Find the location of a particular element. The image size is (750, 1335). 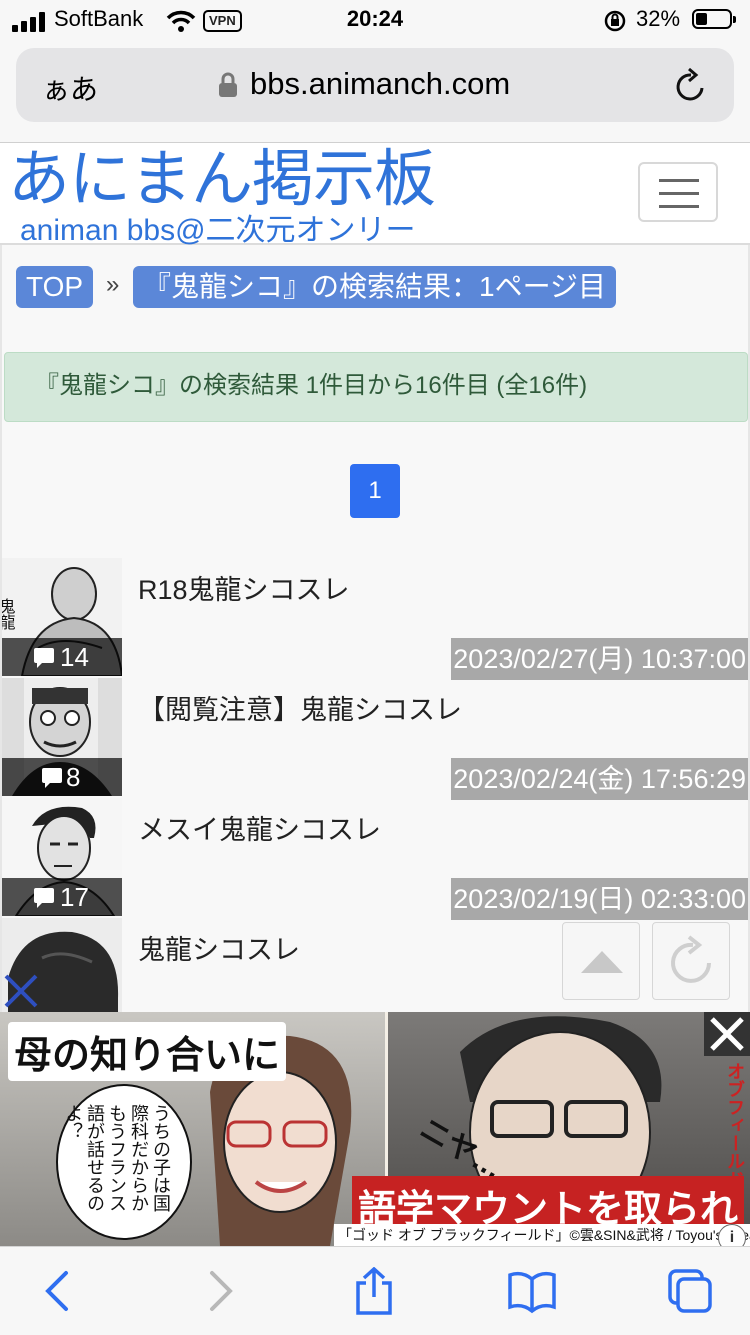

site-logo-subtitle: animan bbs@二次元オンリー is located at coordinates (219, 227).